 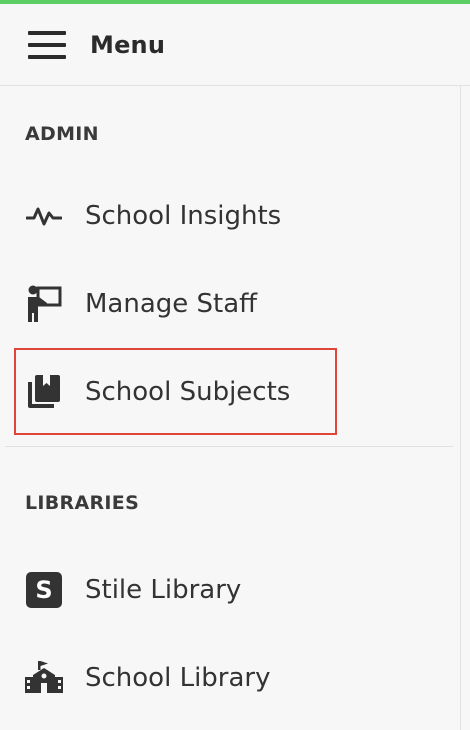 I want to click on nav-label-school-insights: School Insights, so click(x=183, y=216).